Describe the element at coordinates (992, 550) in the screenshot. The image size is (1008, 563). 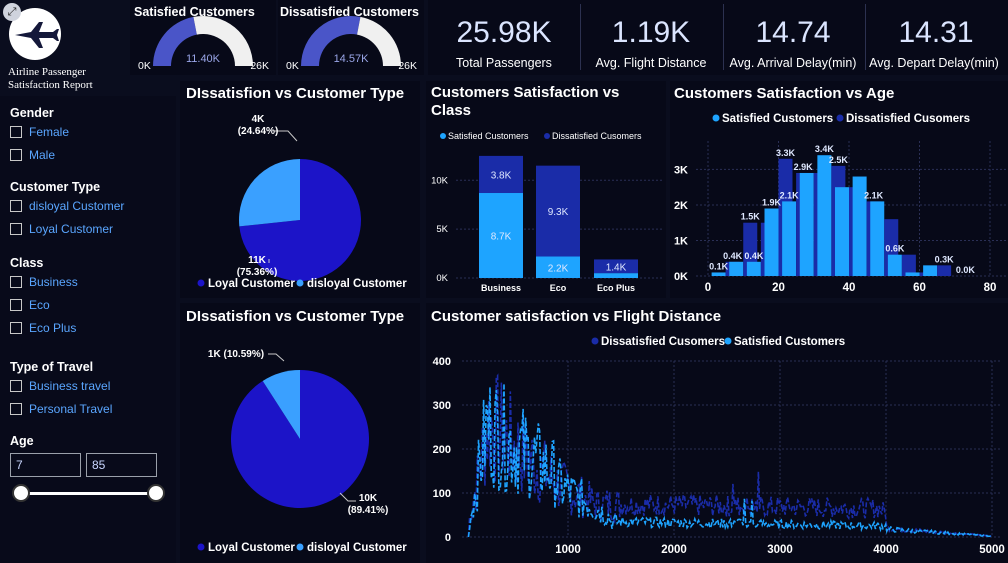
I see `x-tick-label: 5000` at that location.